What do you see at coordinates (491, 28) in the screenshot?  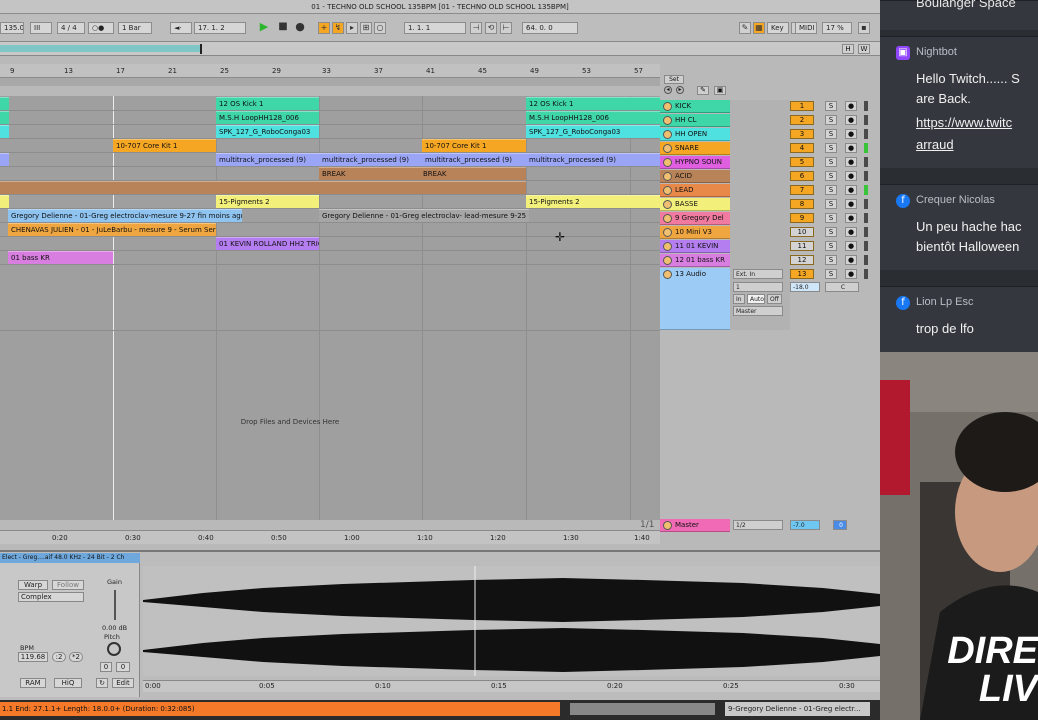 I see `loop-icon: ⟲` at bounding box center [491, 28].